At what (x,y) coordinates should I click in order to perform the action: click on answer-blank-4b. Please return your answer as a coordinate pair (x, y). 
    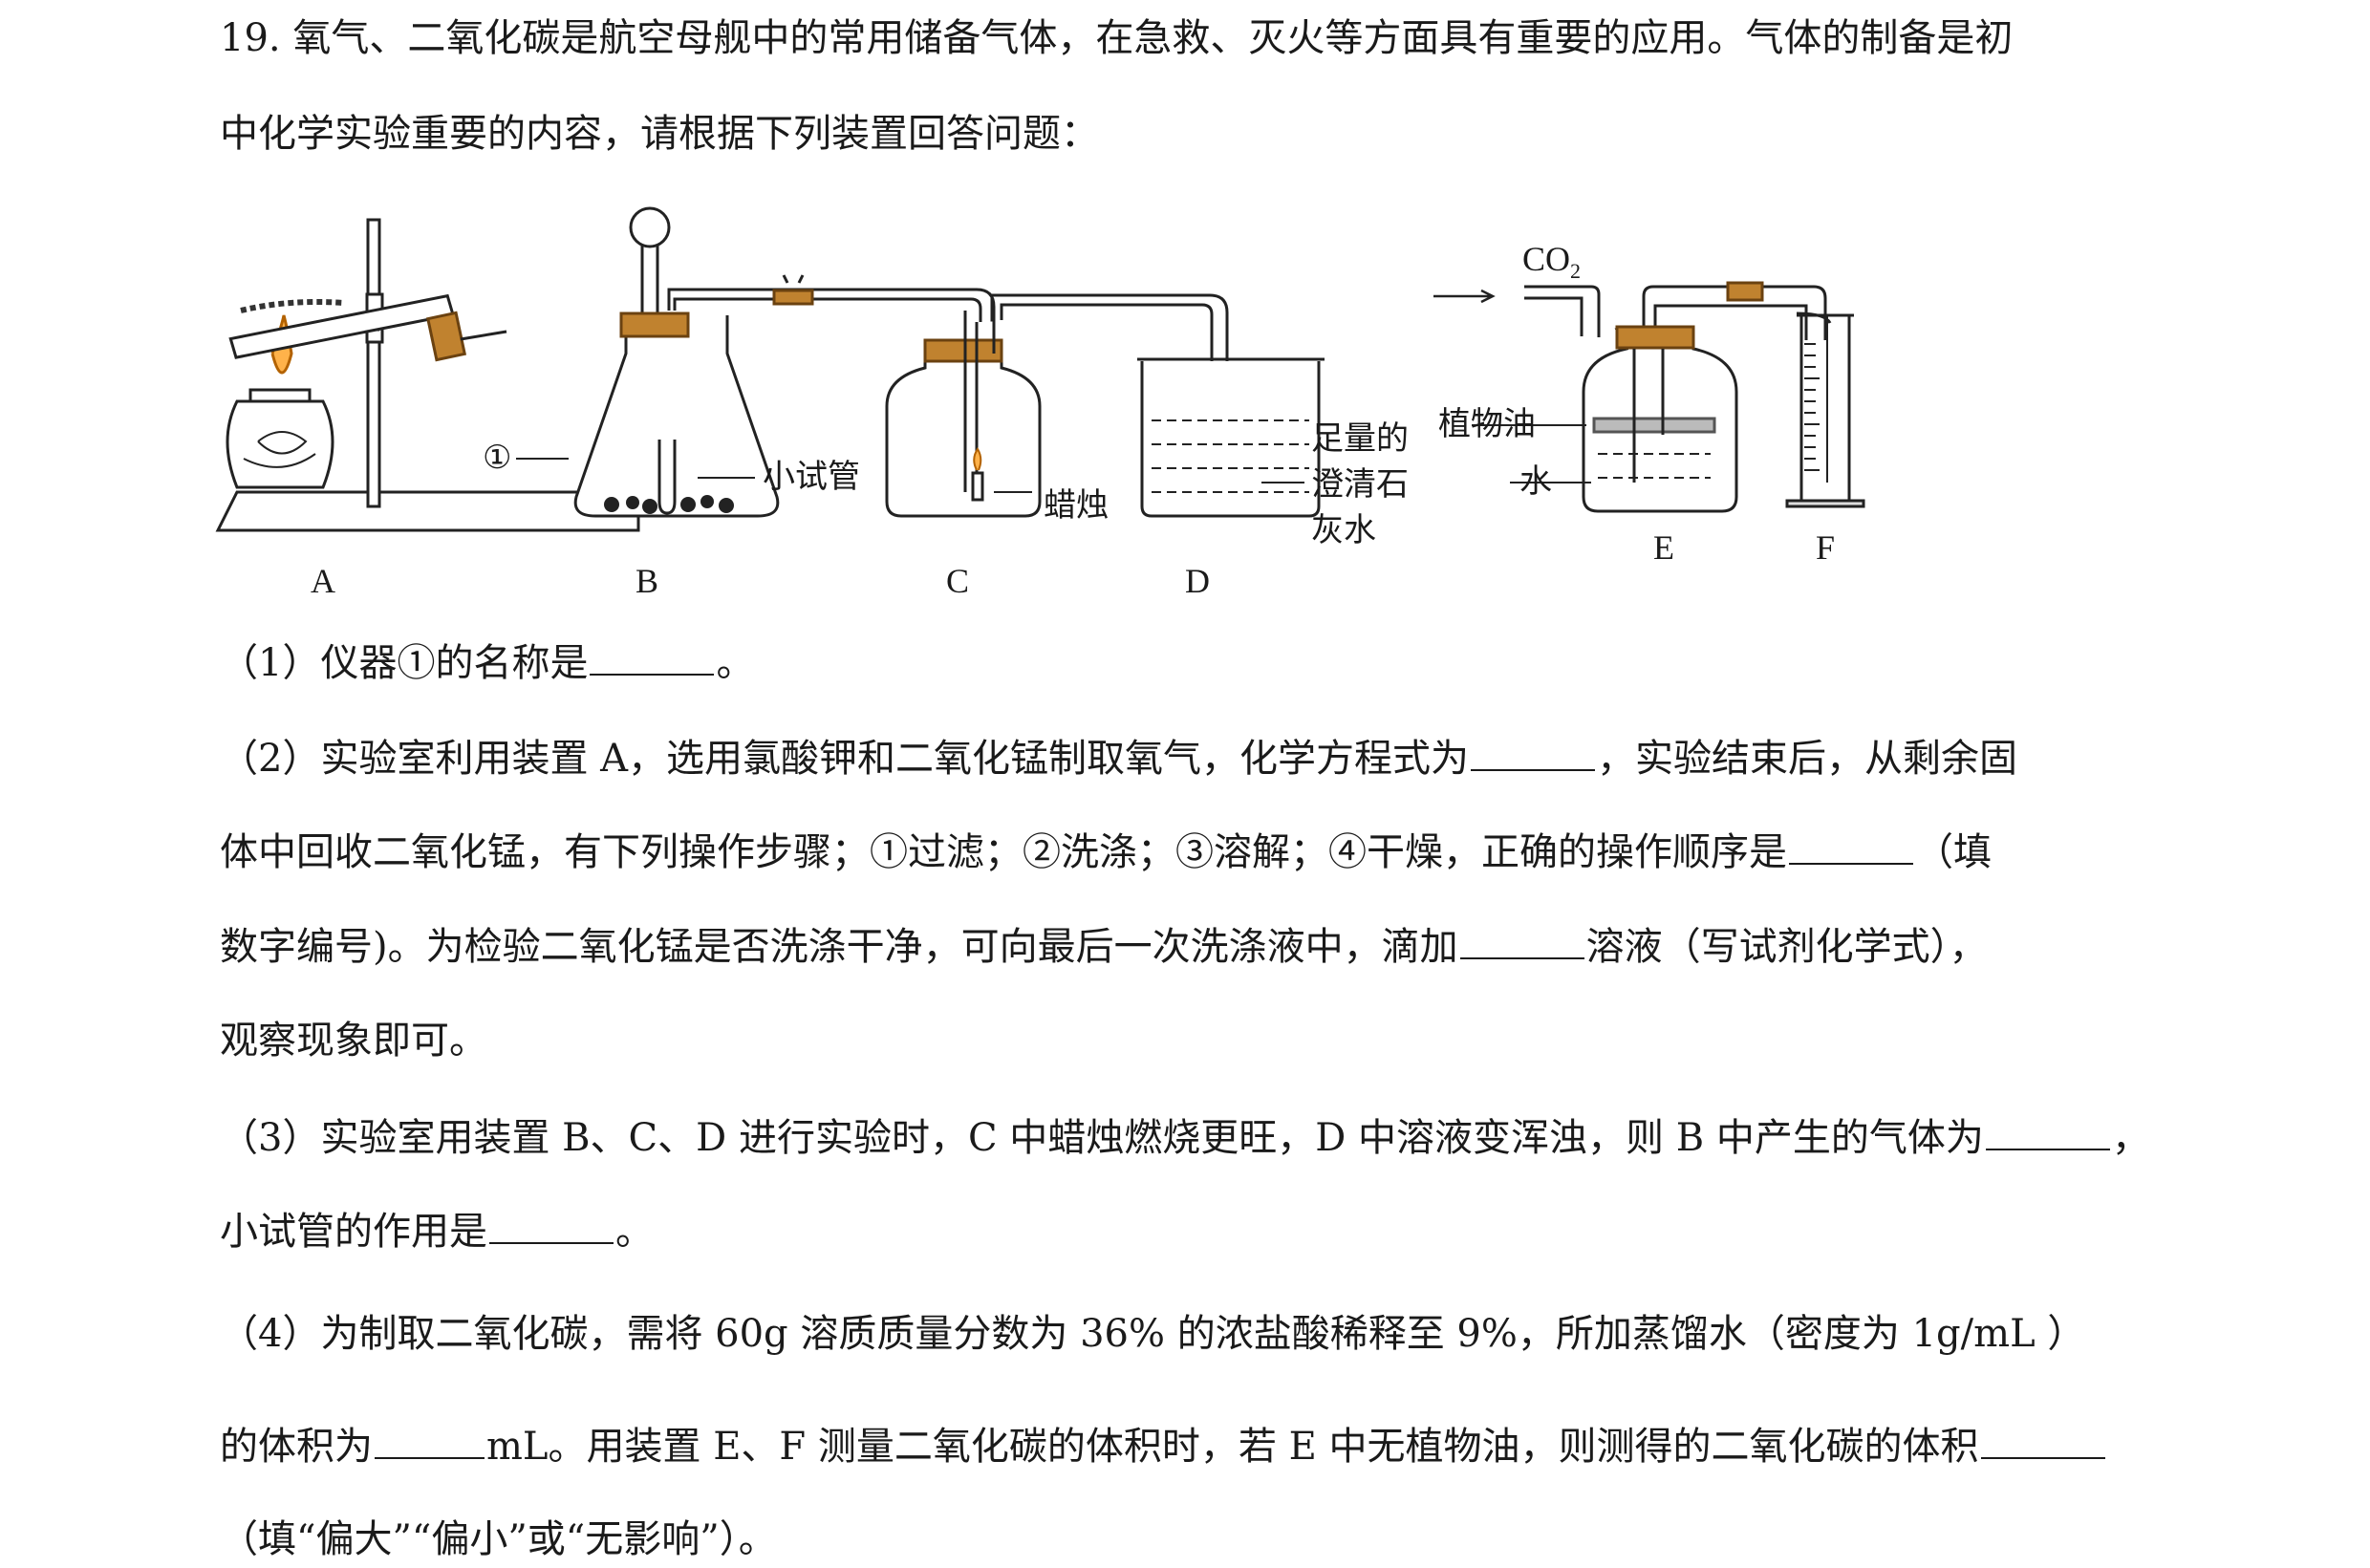
    Looking at the image, I should click on (2043, 1439).